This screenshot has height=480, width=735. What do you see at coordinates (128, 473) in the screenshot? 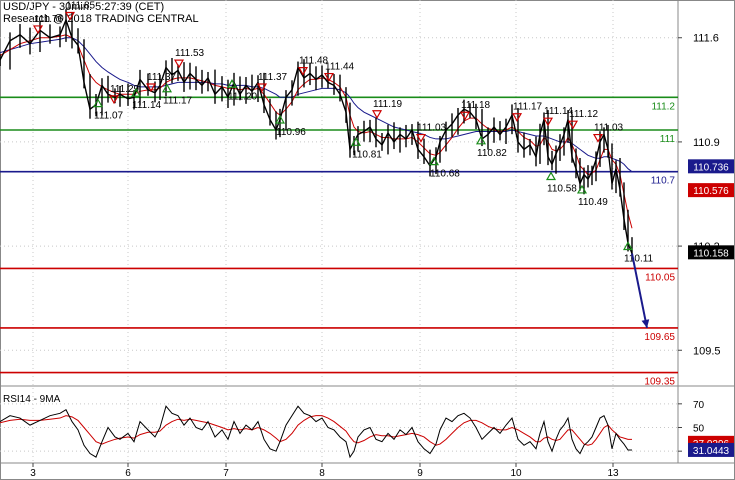
I see `x-tick-label: 6` at bounding box center [128, 473].